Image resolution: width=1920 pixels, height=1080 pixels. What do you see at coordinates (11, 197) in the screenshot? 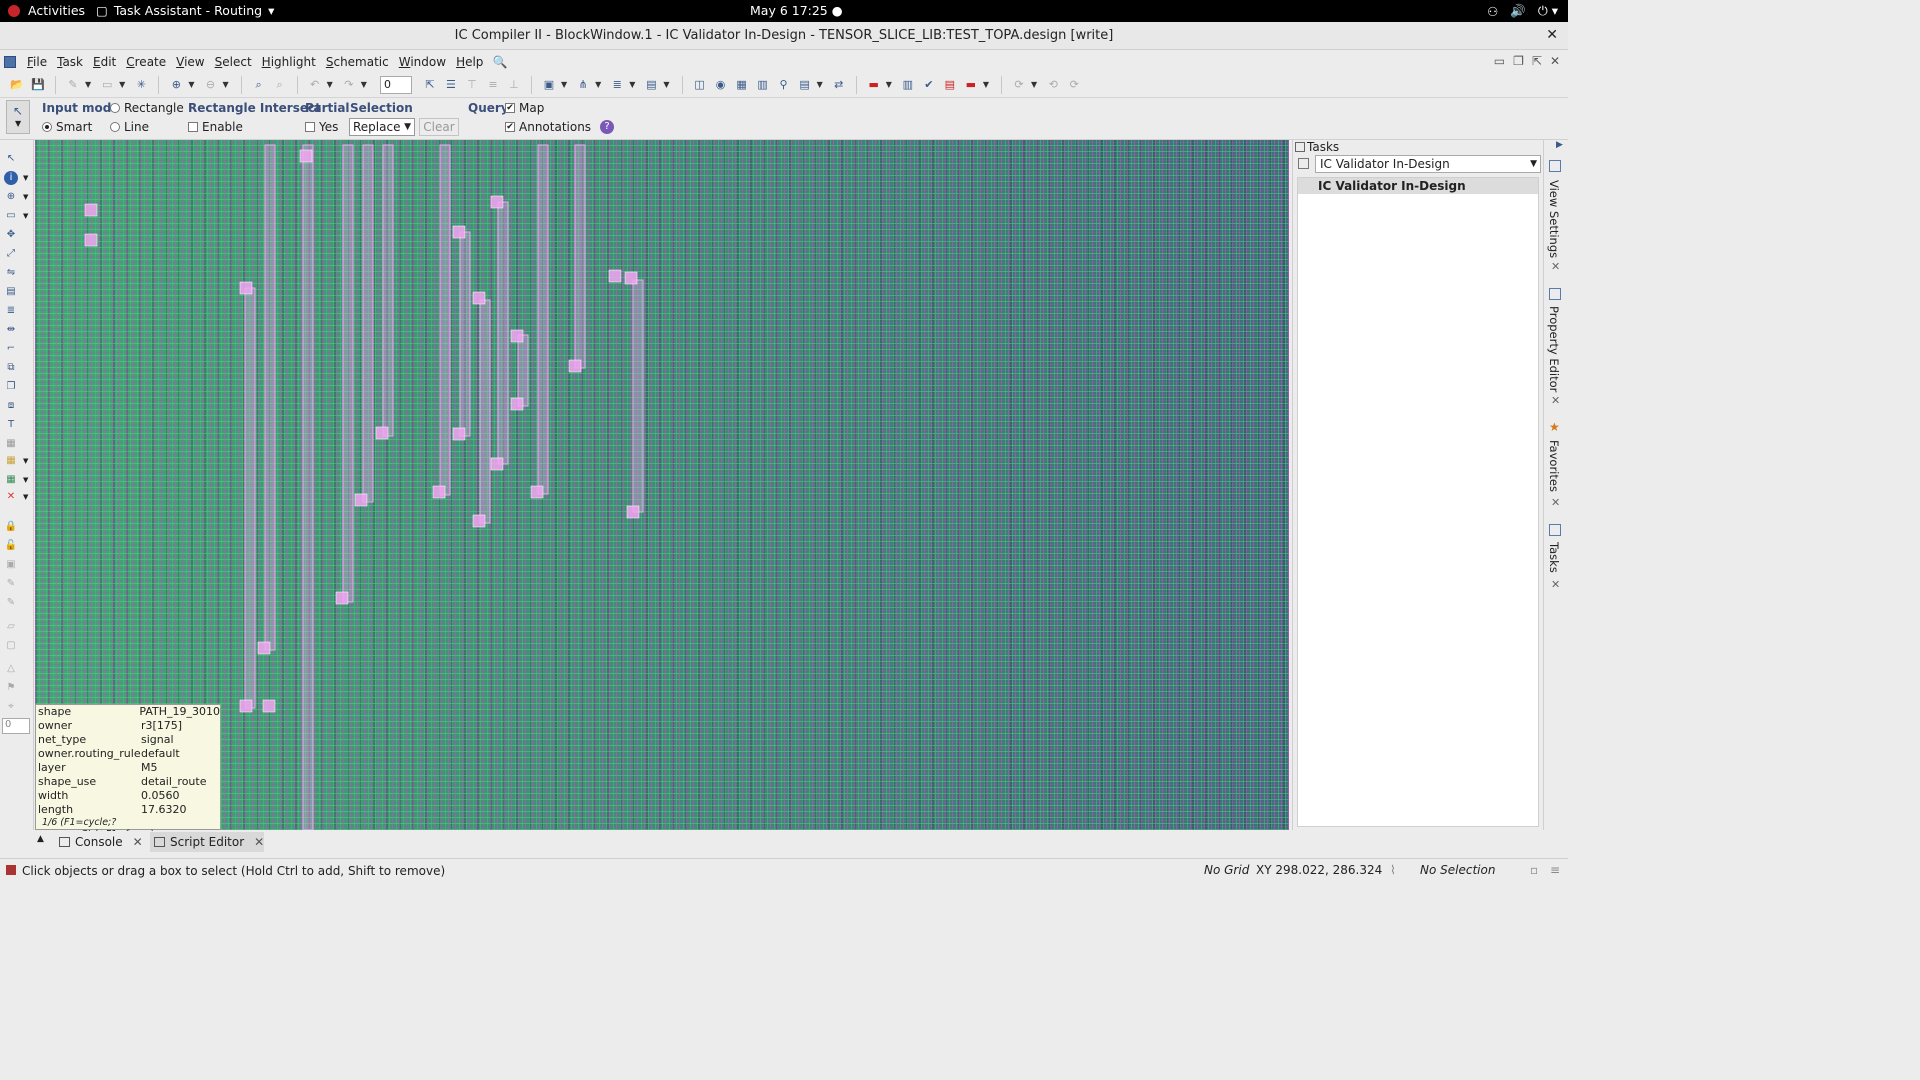
I see `zoom-icon: ⊕` at bounding box center [11, 197].